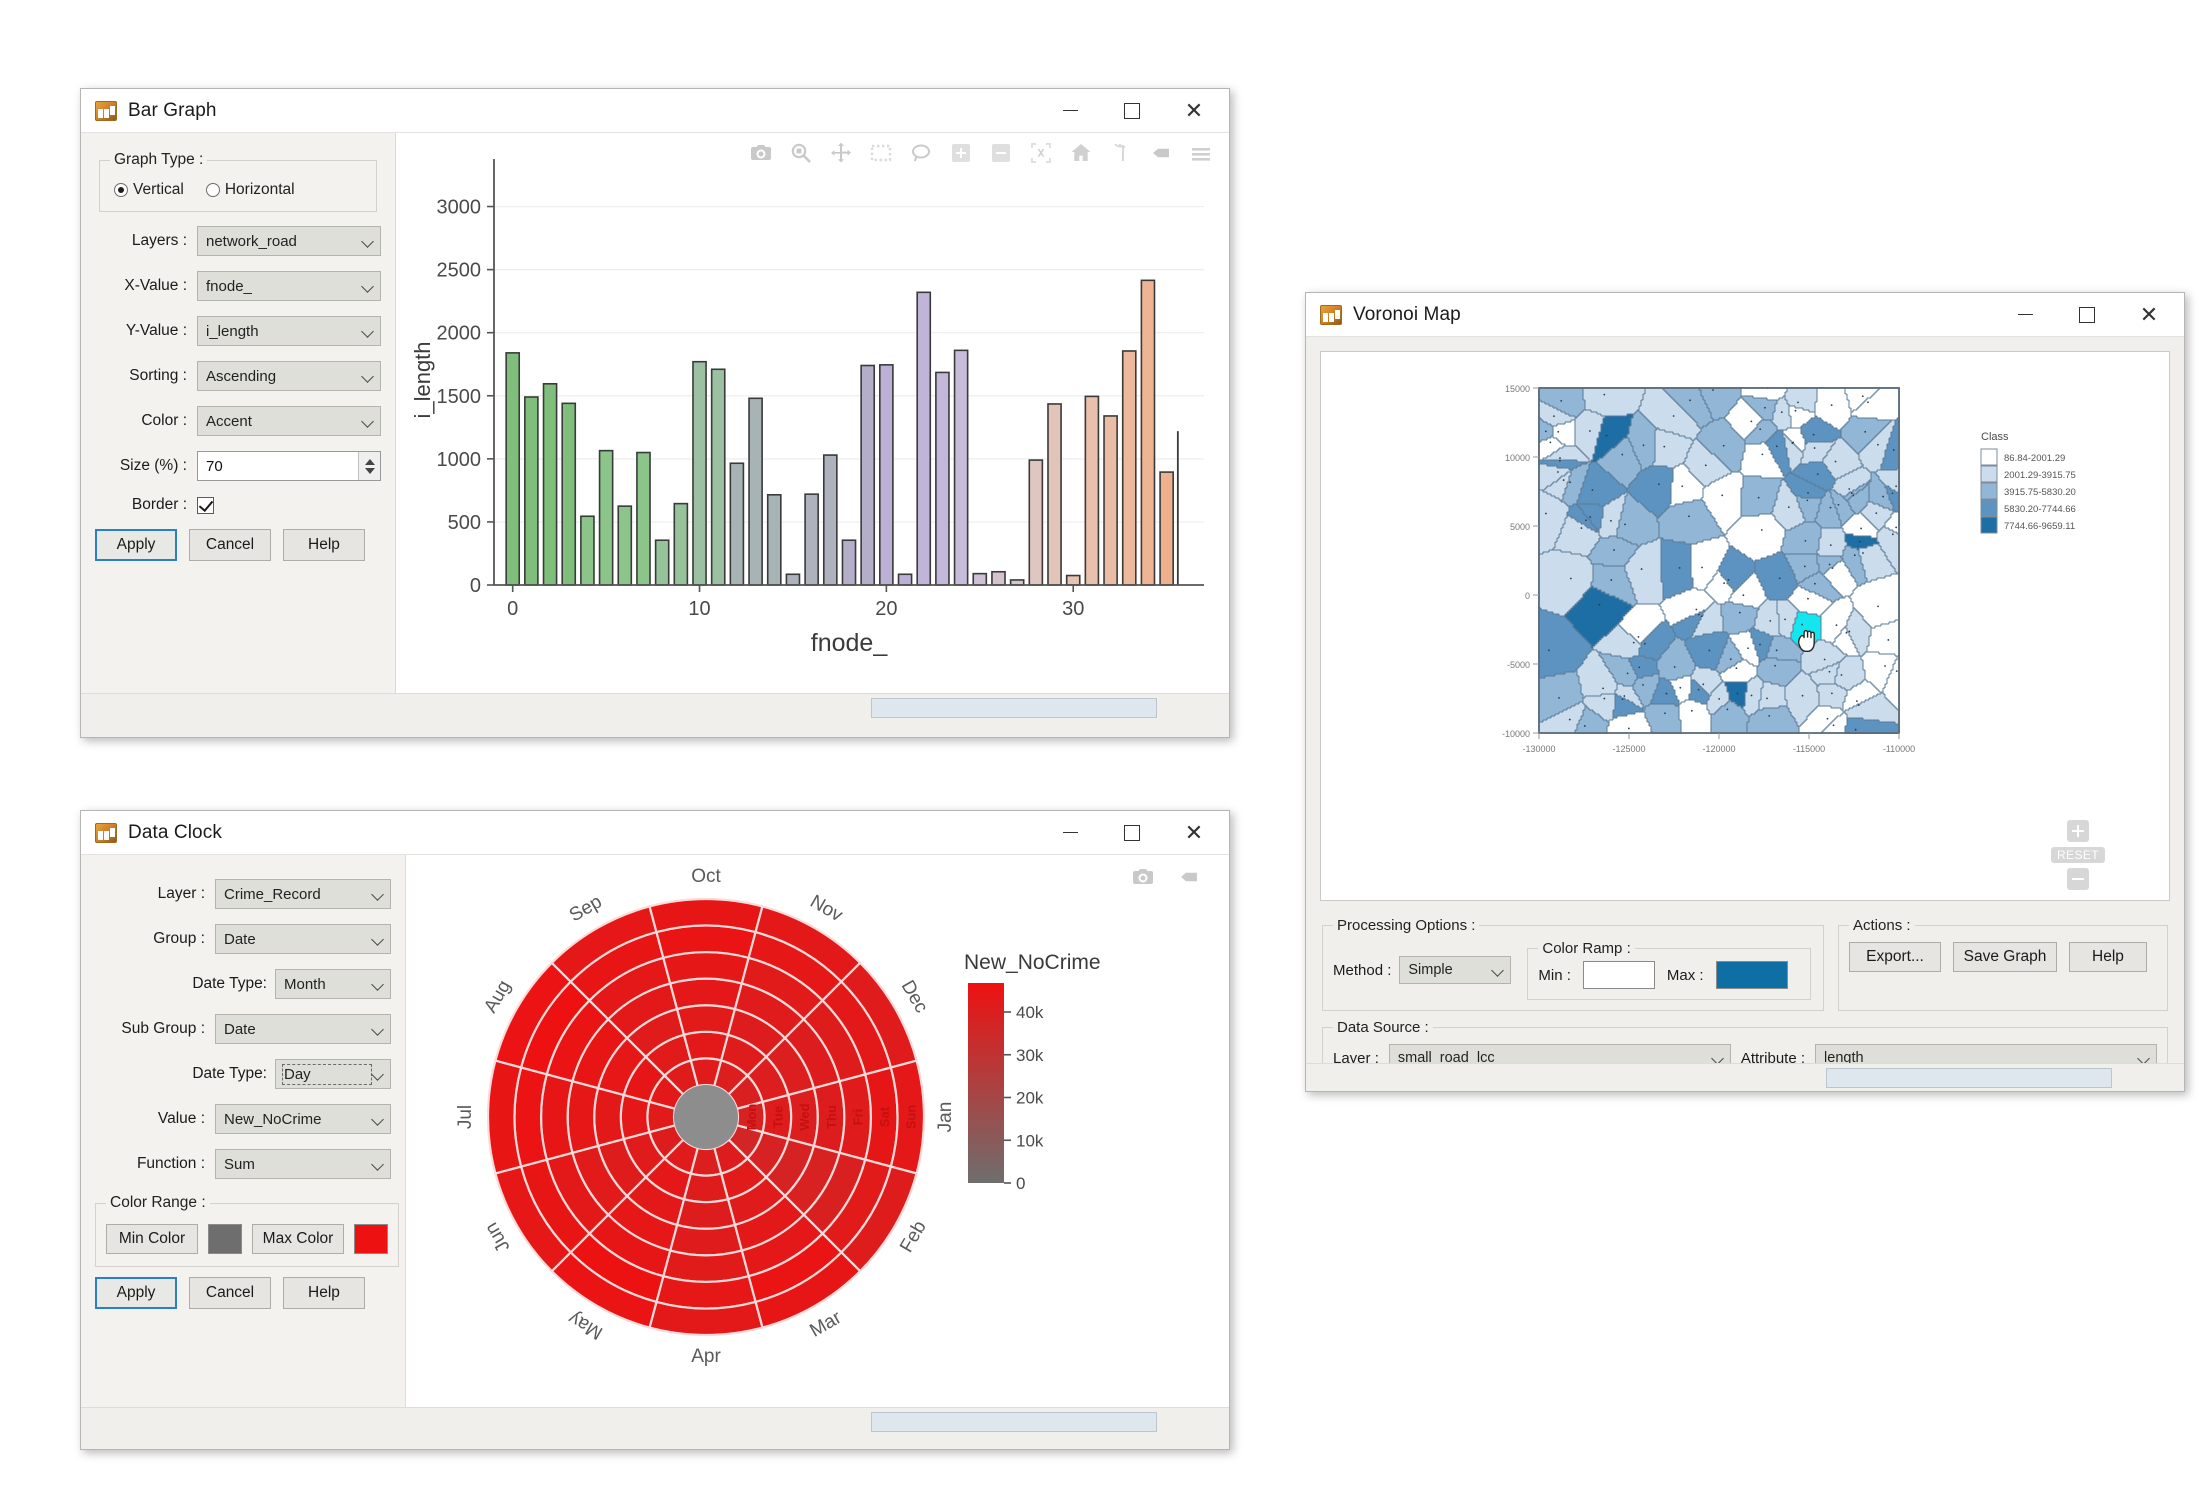  What do you see at coordinates (289, 331) in the screenshot?
I see `yvalue-dropdown: i_length` at bounding box center [289, 331].